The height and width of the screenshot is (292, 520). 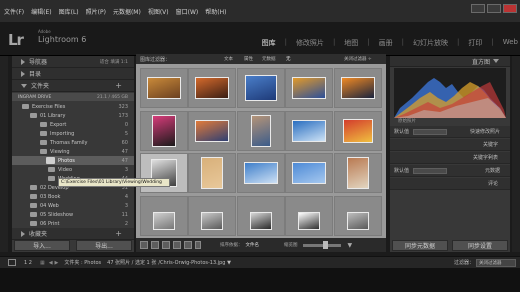 I want to click on survey-view-icon, so click(x=177, y=245).